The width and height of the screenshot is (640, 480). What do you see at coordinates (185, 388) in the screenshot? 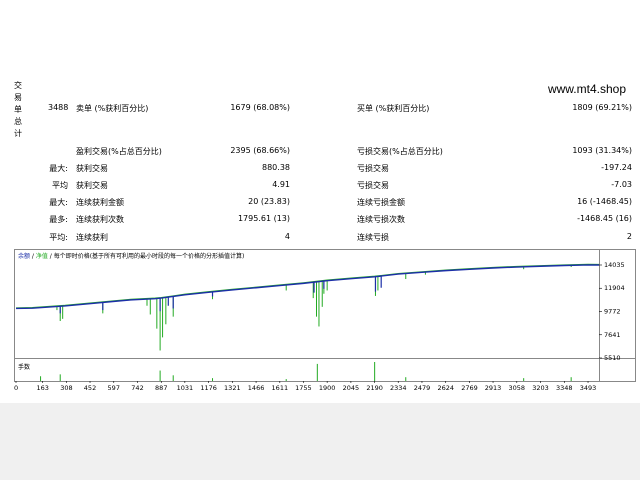
I see `x-tick-label: 1031` at bounding box center [185, 388].